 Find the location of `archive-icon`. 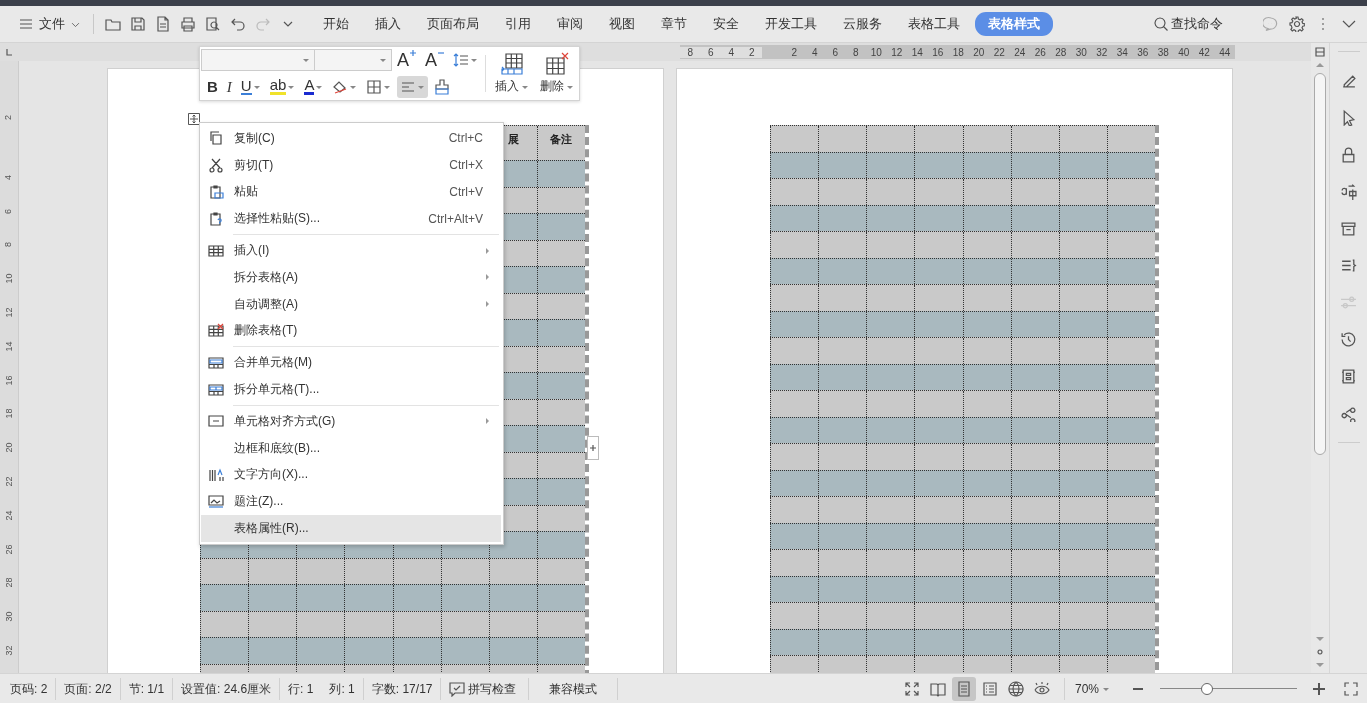

archive-icon is located at coordinates (1348, 228).